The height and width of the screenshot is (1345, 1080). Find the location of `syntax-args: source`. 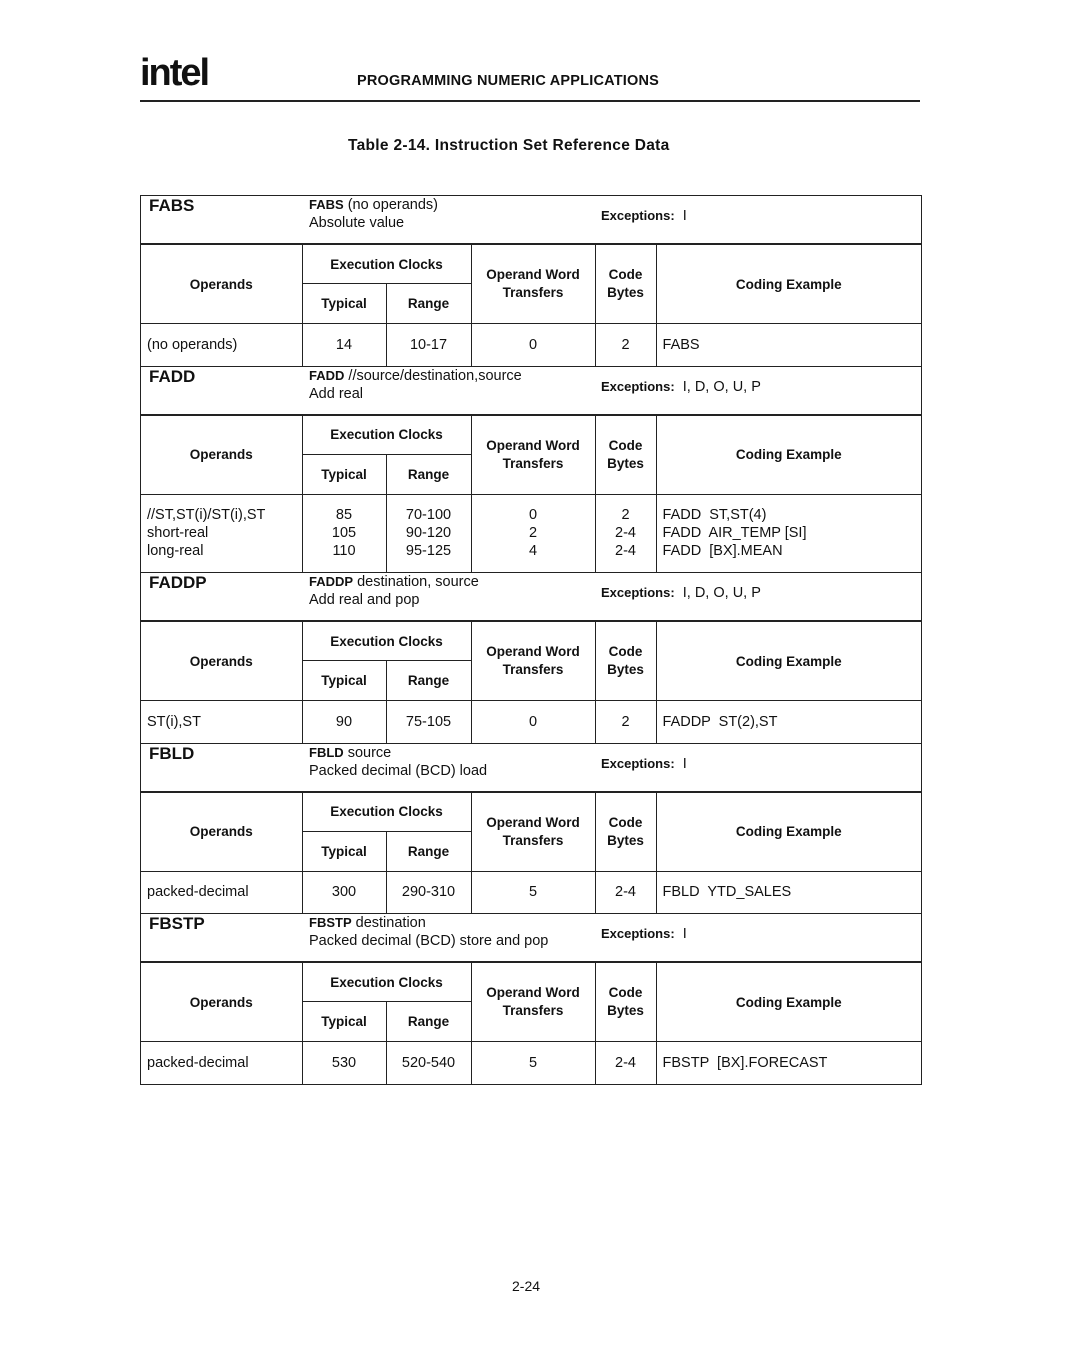

syntax-args: source is located at coordinates (367, 752).